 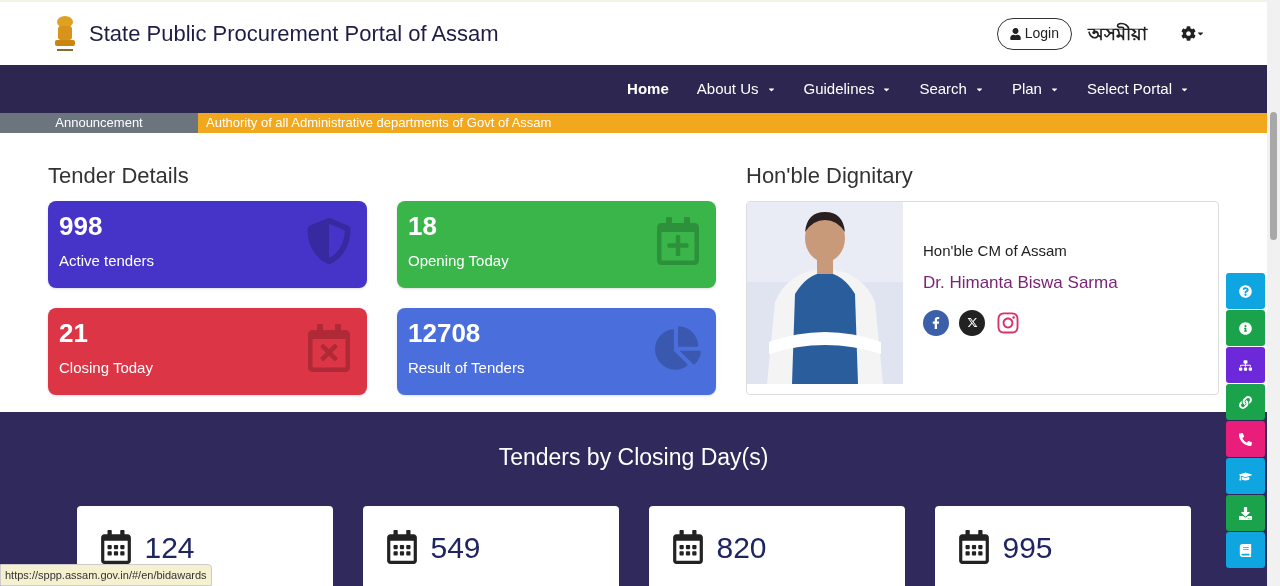 I want to click on dignitary-role: Hon'ble CM of Assam, so click(x=995, y=250).